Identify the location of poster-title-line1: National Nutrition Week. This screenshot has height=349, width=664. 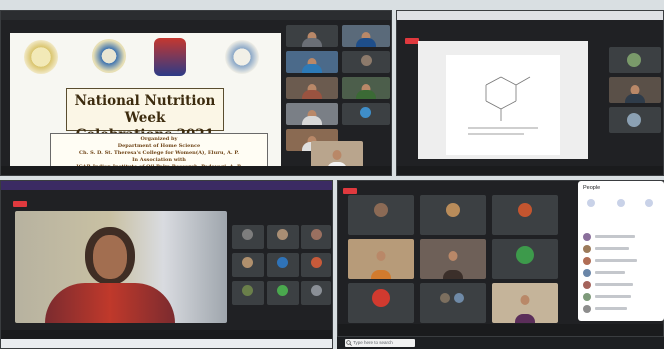
(145, 109).